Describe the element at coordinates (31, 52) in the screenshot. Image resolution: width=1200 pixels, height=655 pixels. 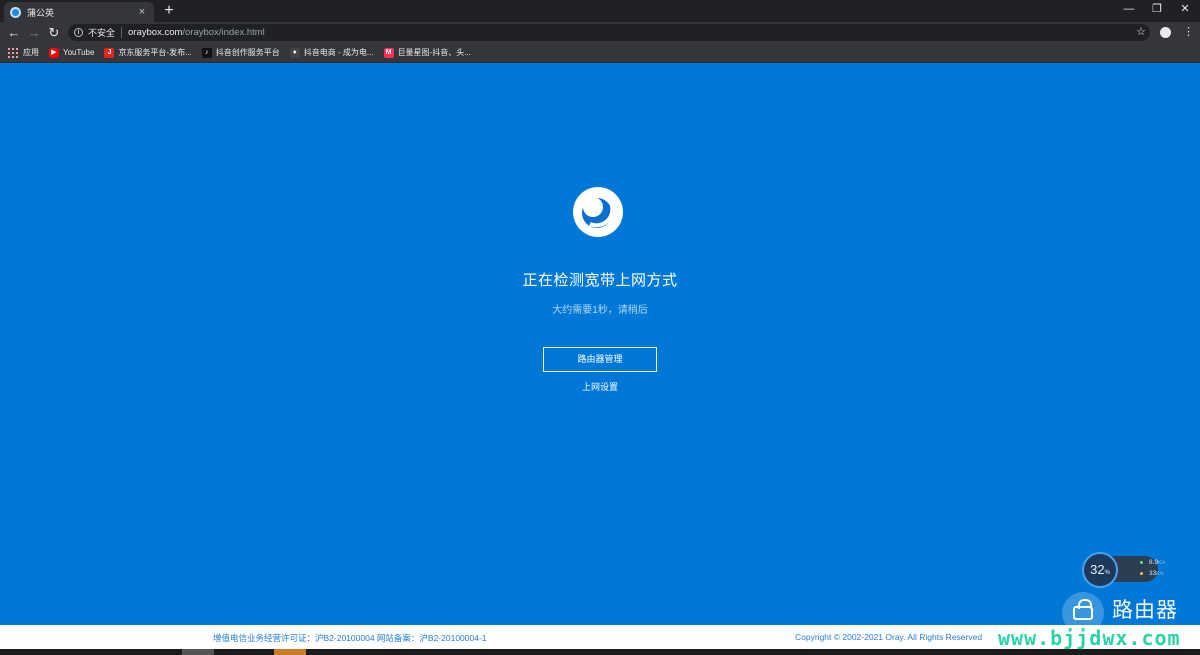
I see `bookmark-label: 应用` at that location.